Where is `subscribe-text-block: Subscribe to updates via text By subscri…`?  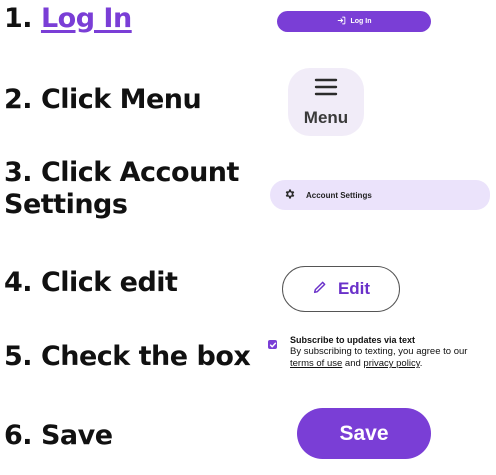 subscribe-text-block: Subscribe to updates via text By subscri… is located at coordinates (392, 352).